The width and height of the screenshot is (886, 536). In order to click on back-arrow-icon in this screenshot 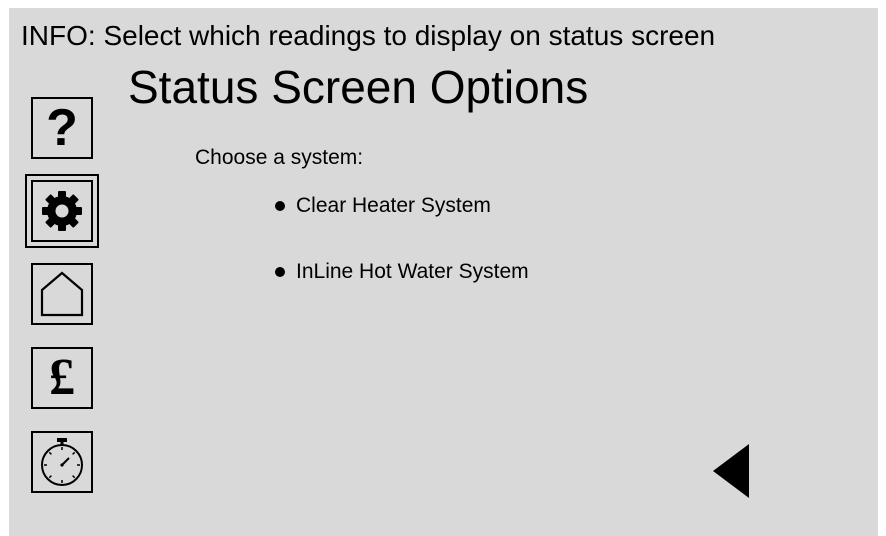, I will do `click(731, 471)`.